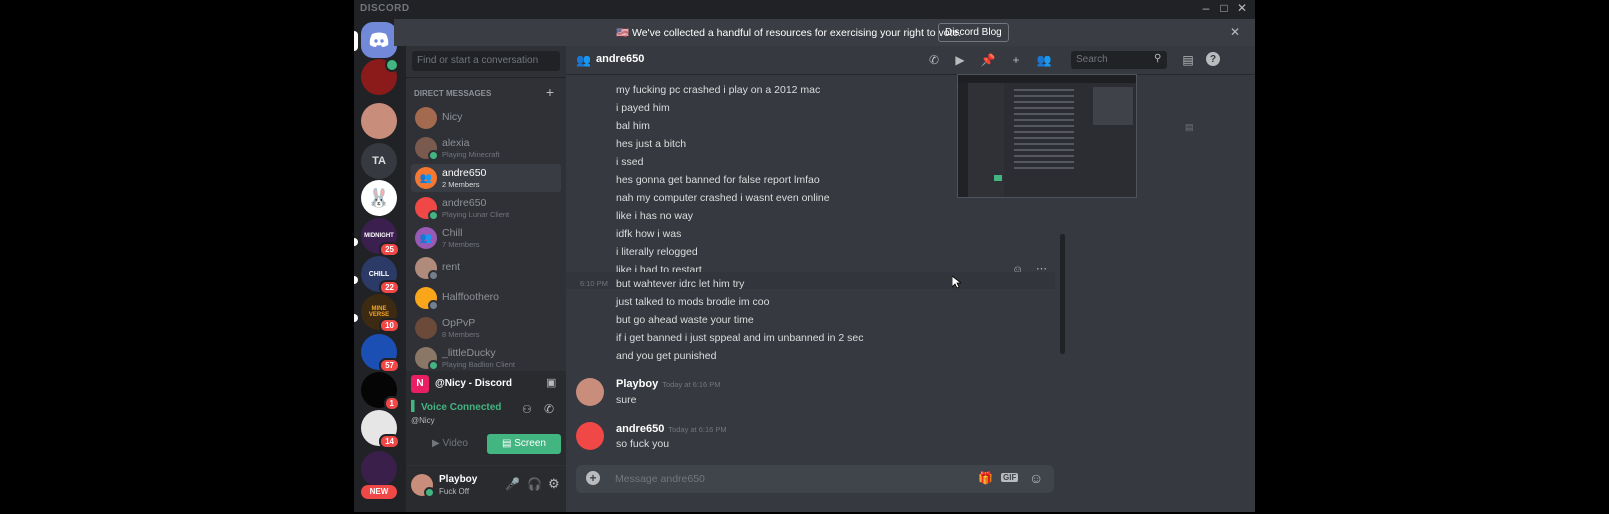  What do you see at coordinates (524, 444) in the screenshot?
I see `screen-share-button: ▤ Screen` at bounding box center [524, 444].